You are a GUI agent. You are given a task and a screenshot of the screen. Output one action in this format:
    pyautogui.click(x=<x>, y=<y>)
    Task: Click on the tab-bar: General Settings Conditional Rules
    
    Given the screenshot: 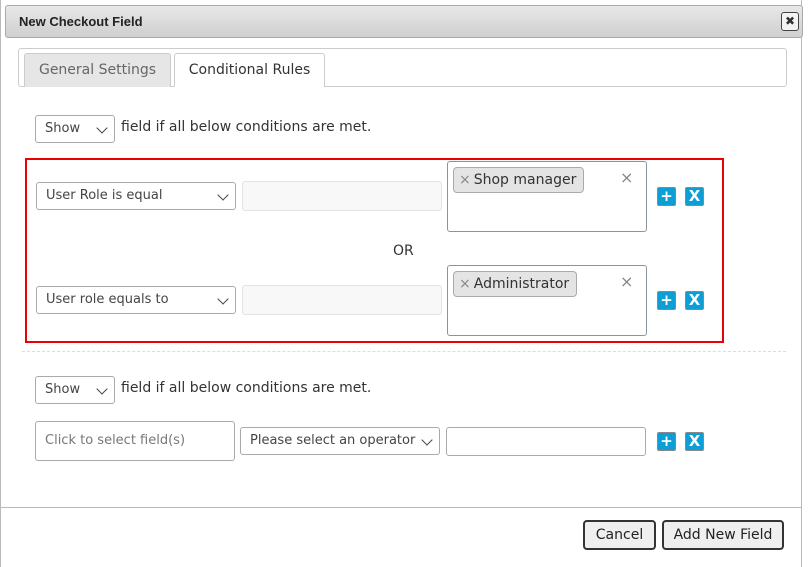 What is the action you would take?
    pyautogui.click(x=402, y=67)
    